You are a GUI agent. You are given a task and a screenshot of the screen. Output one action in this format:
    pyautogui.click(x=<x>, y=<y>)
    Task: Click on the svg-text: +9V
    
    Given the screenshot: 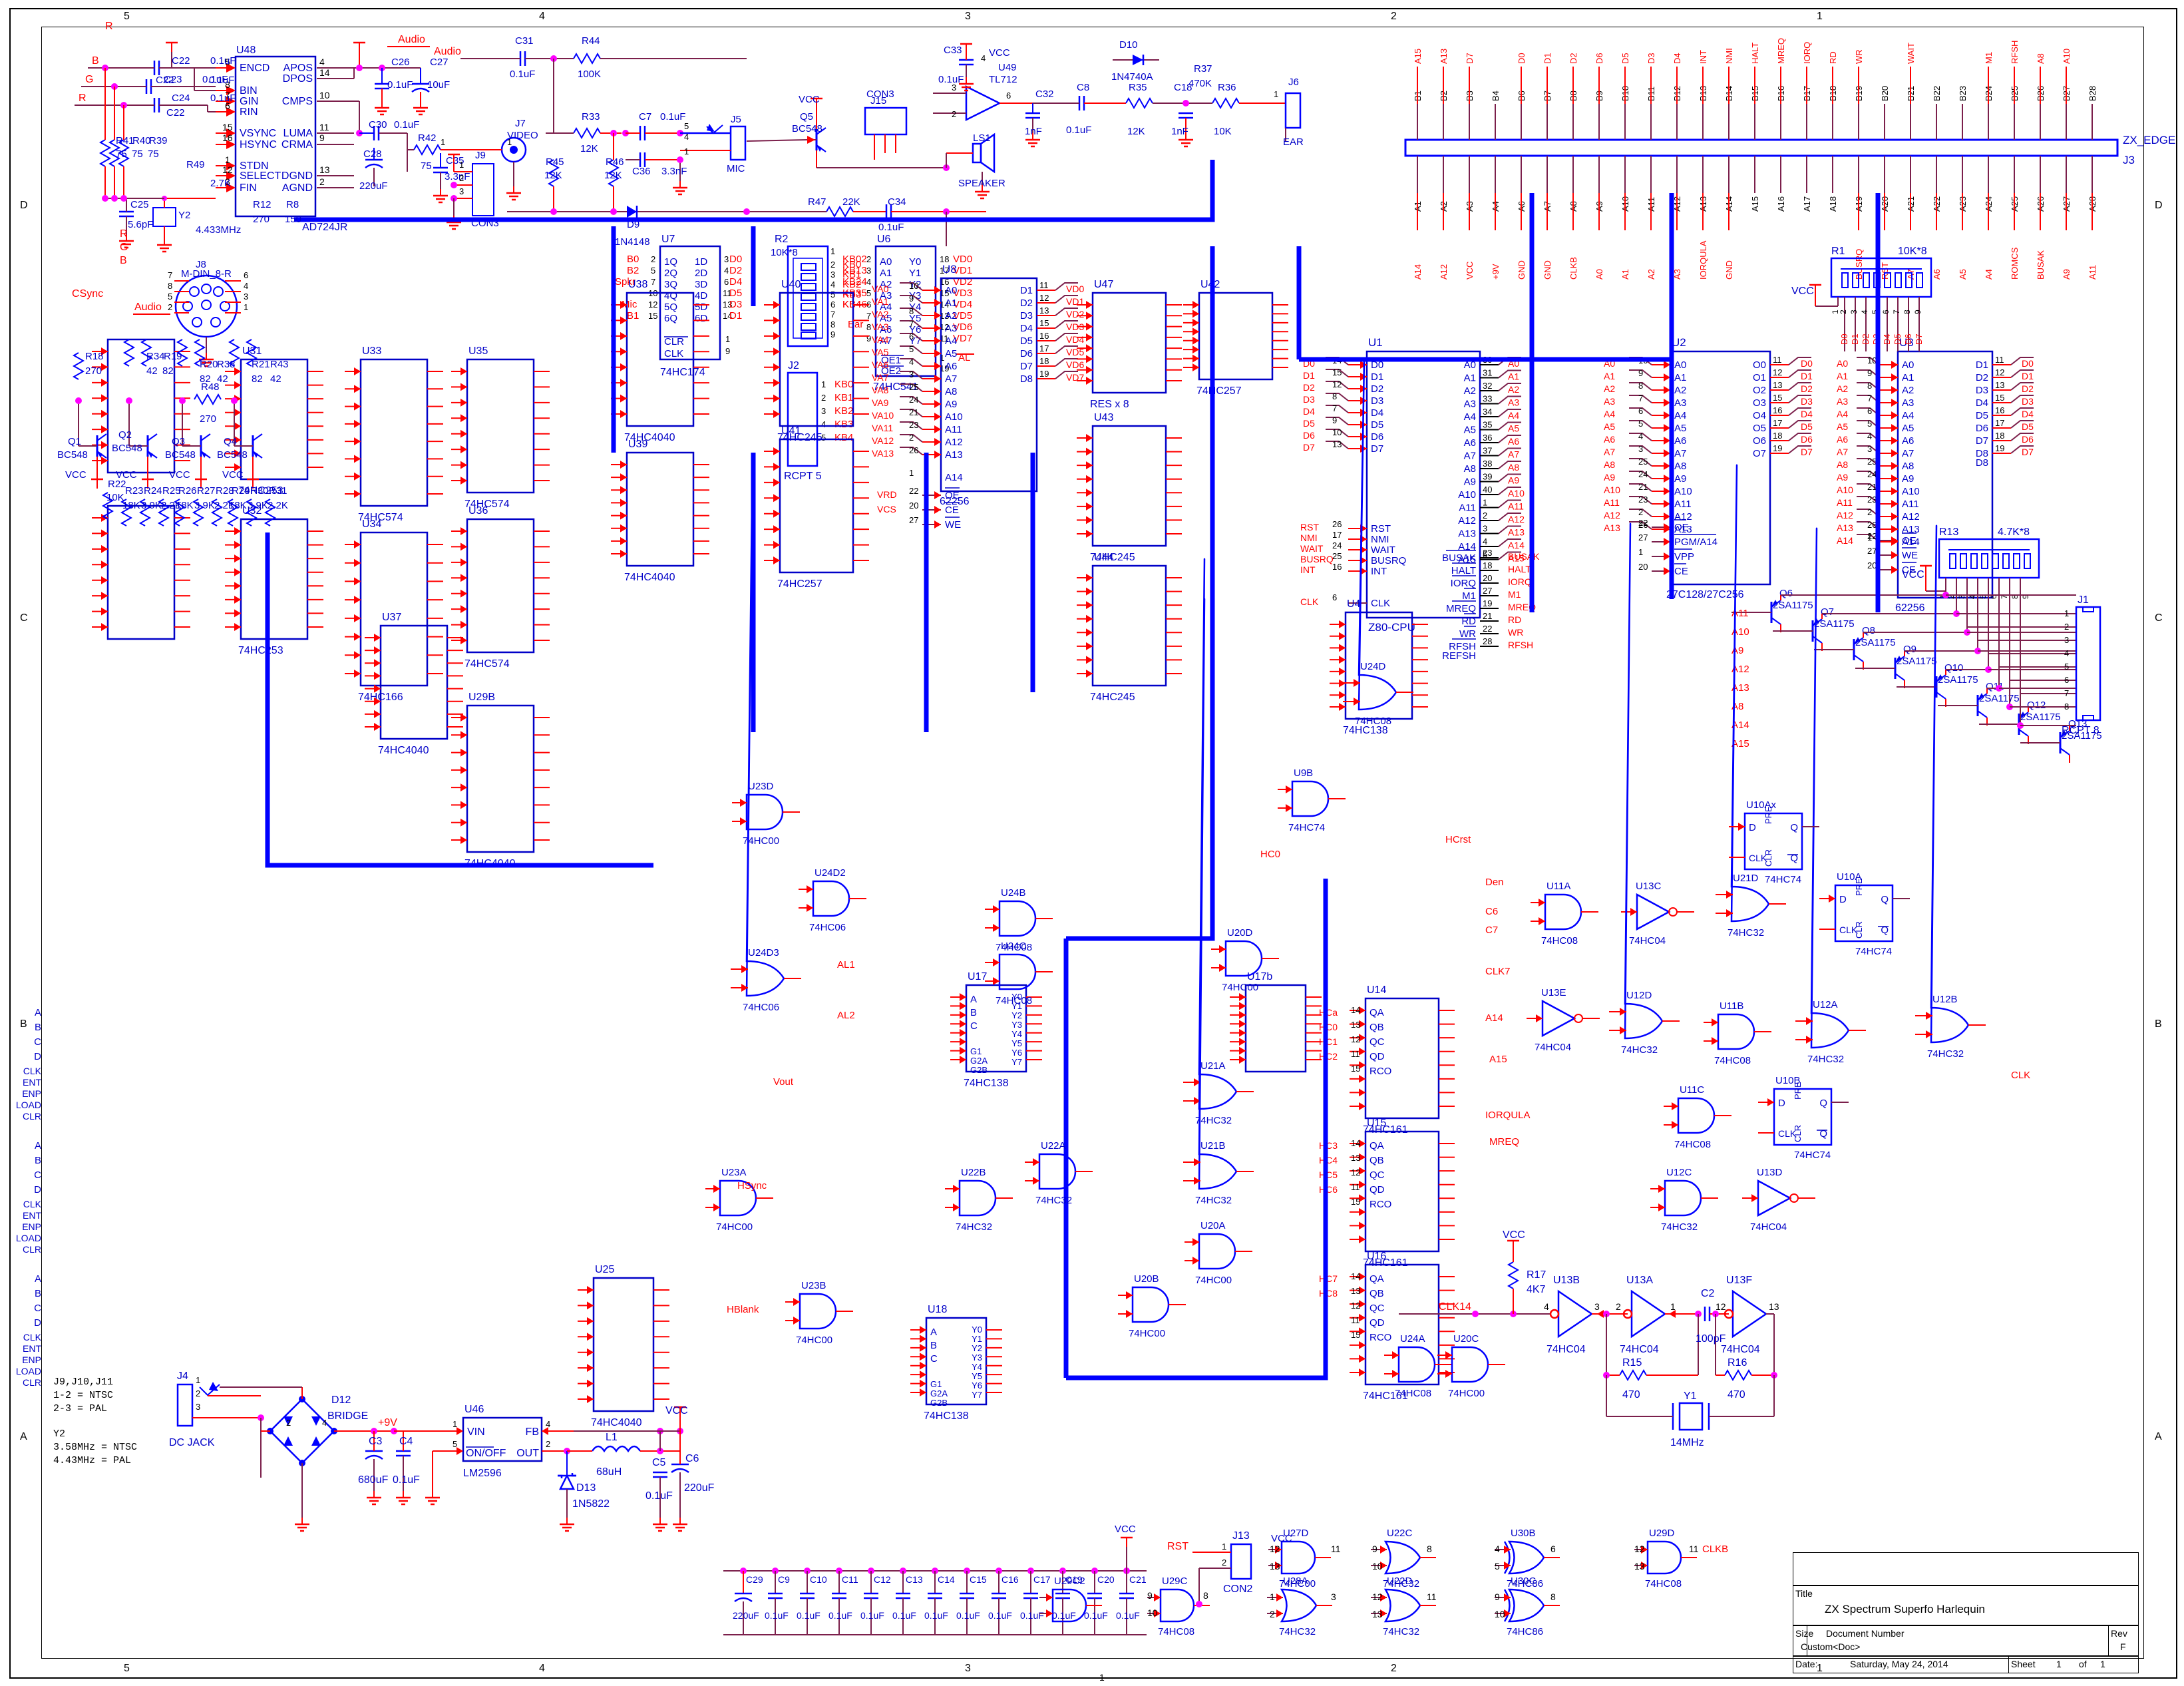 What is the action you would take?
    pyautogui.click(x=387, y=1422)
    